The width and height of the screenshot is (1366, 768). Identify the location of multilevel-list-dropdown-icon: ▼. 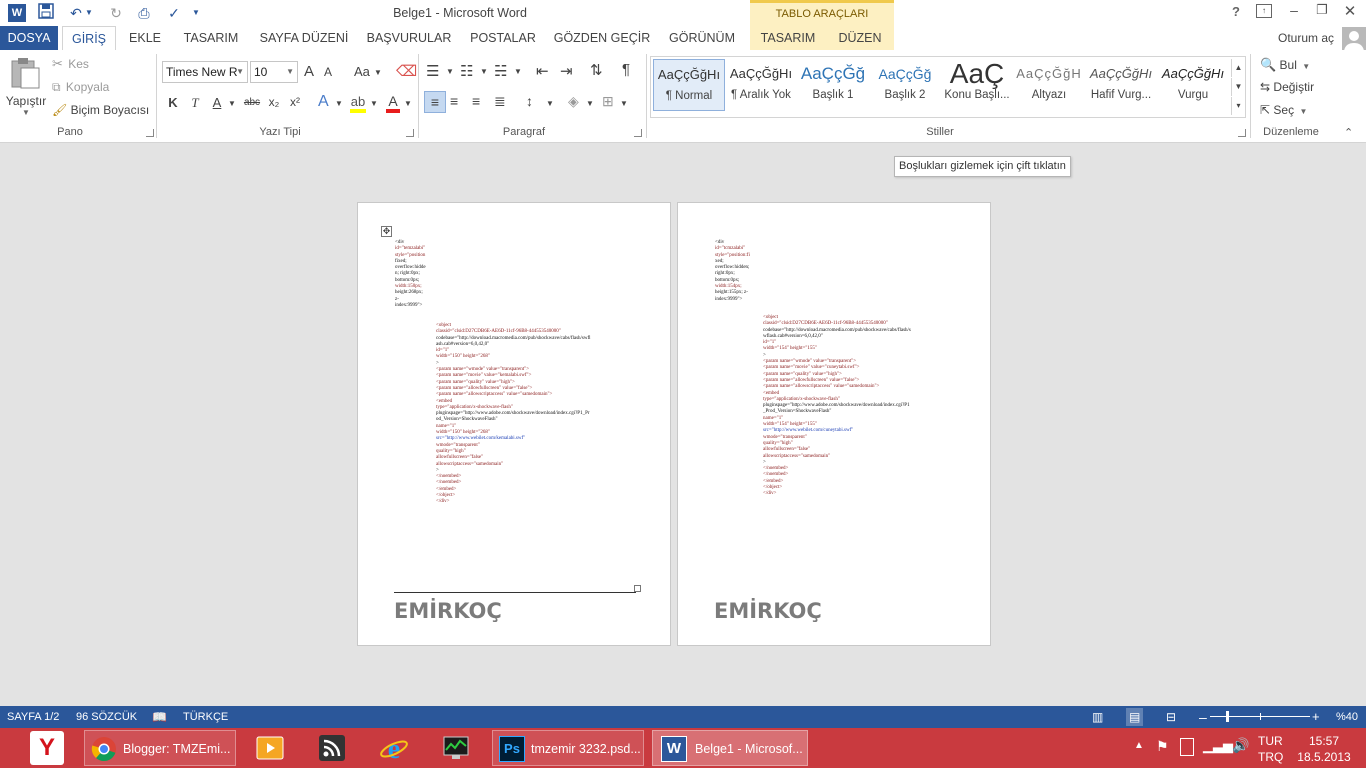
(518, 71).